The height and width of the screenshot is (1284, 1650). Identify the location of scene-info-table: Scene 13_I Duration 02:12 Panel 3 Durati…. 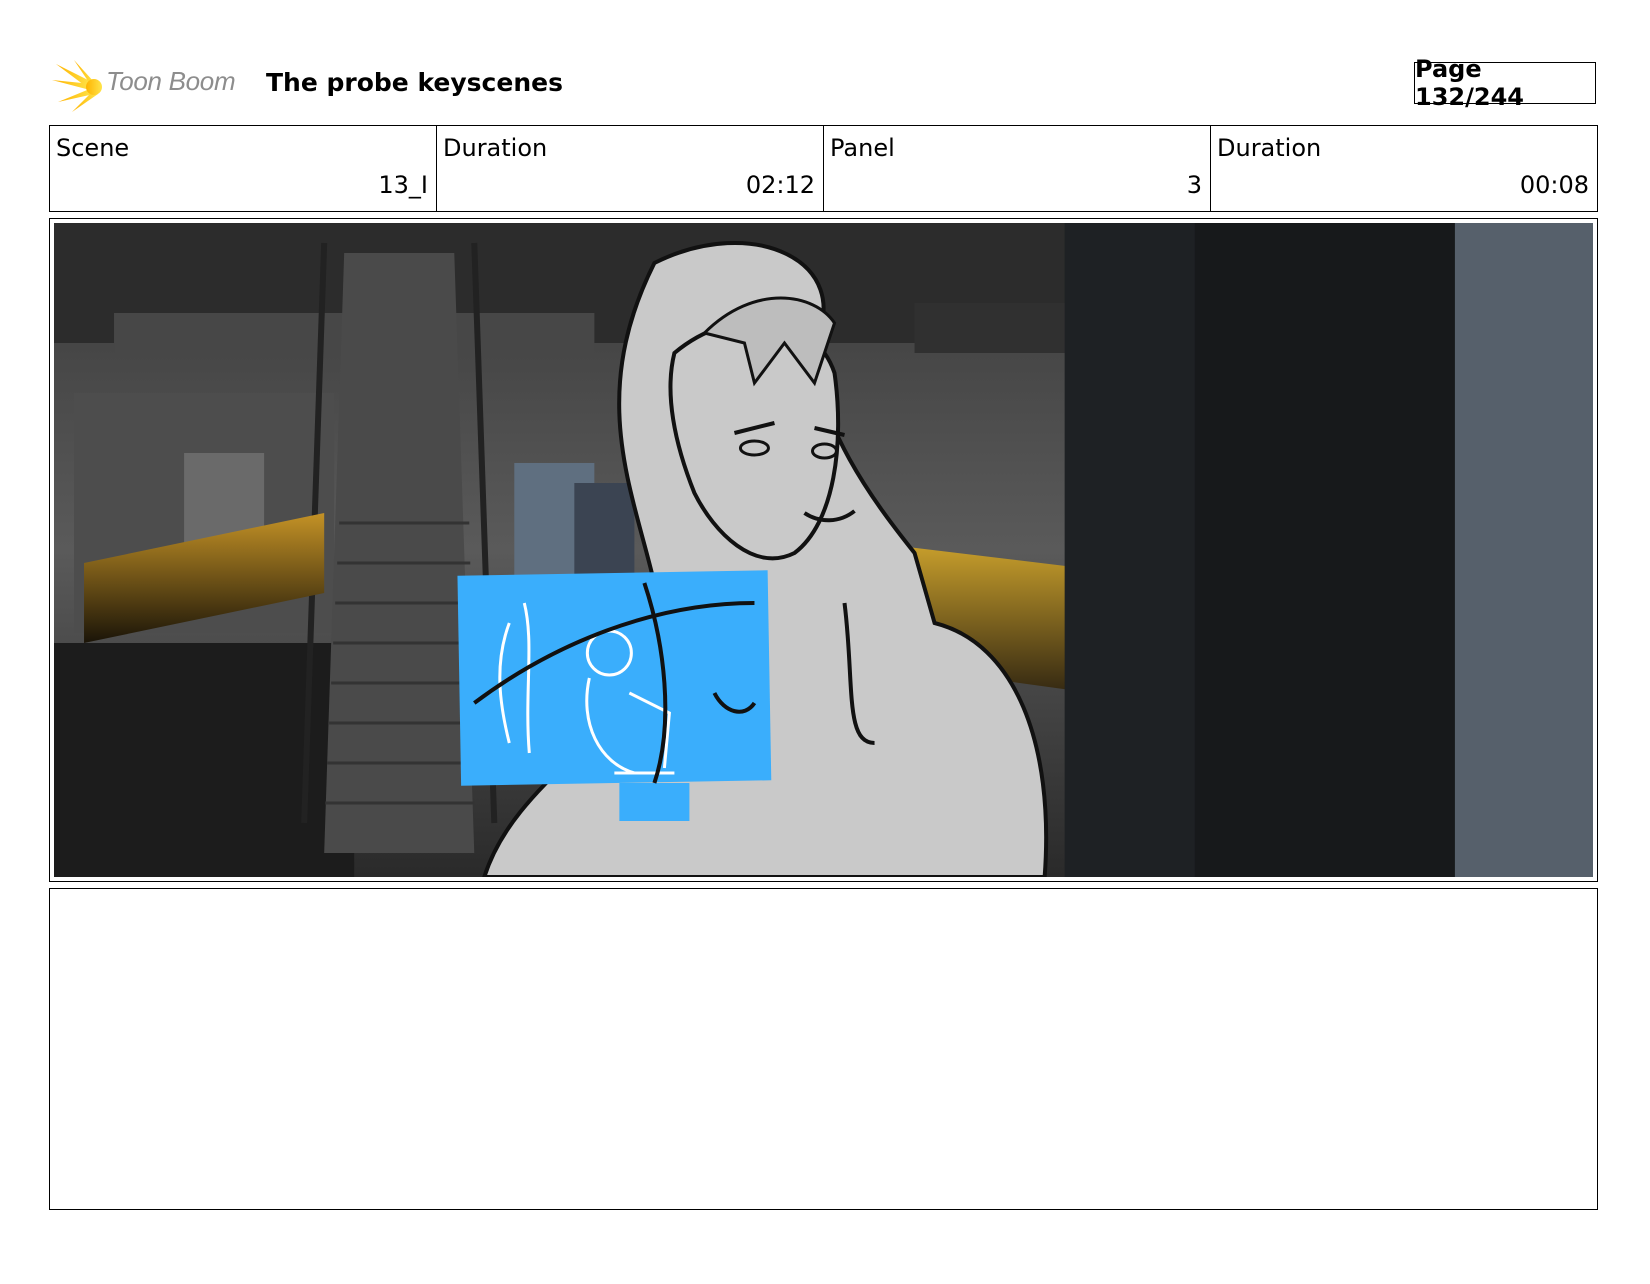
(823, 168).